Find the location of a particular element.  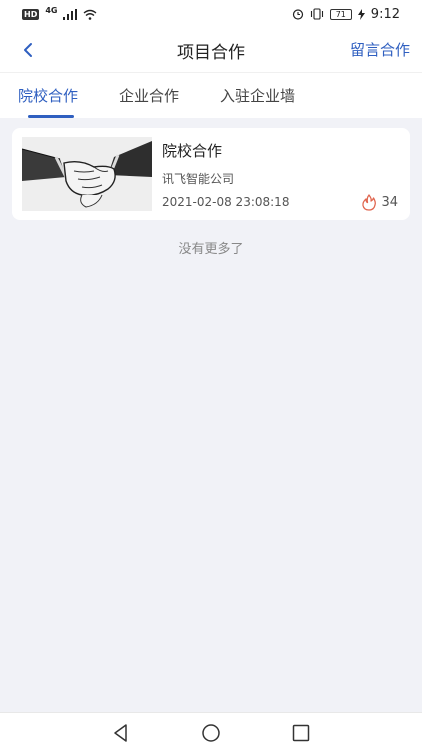

system-nav-bar is located at coordinates (211, 731).